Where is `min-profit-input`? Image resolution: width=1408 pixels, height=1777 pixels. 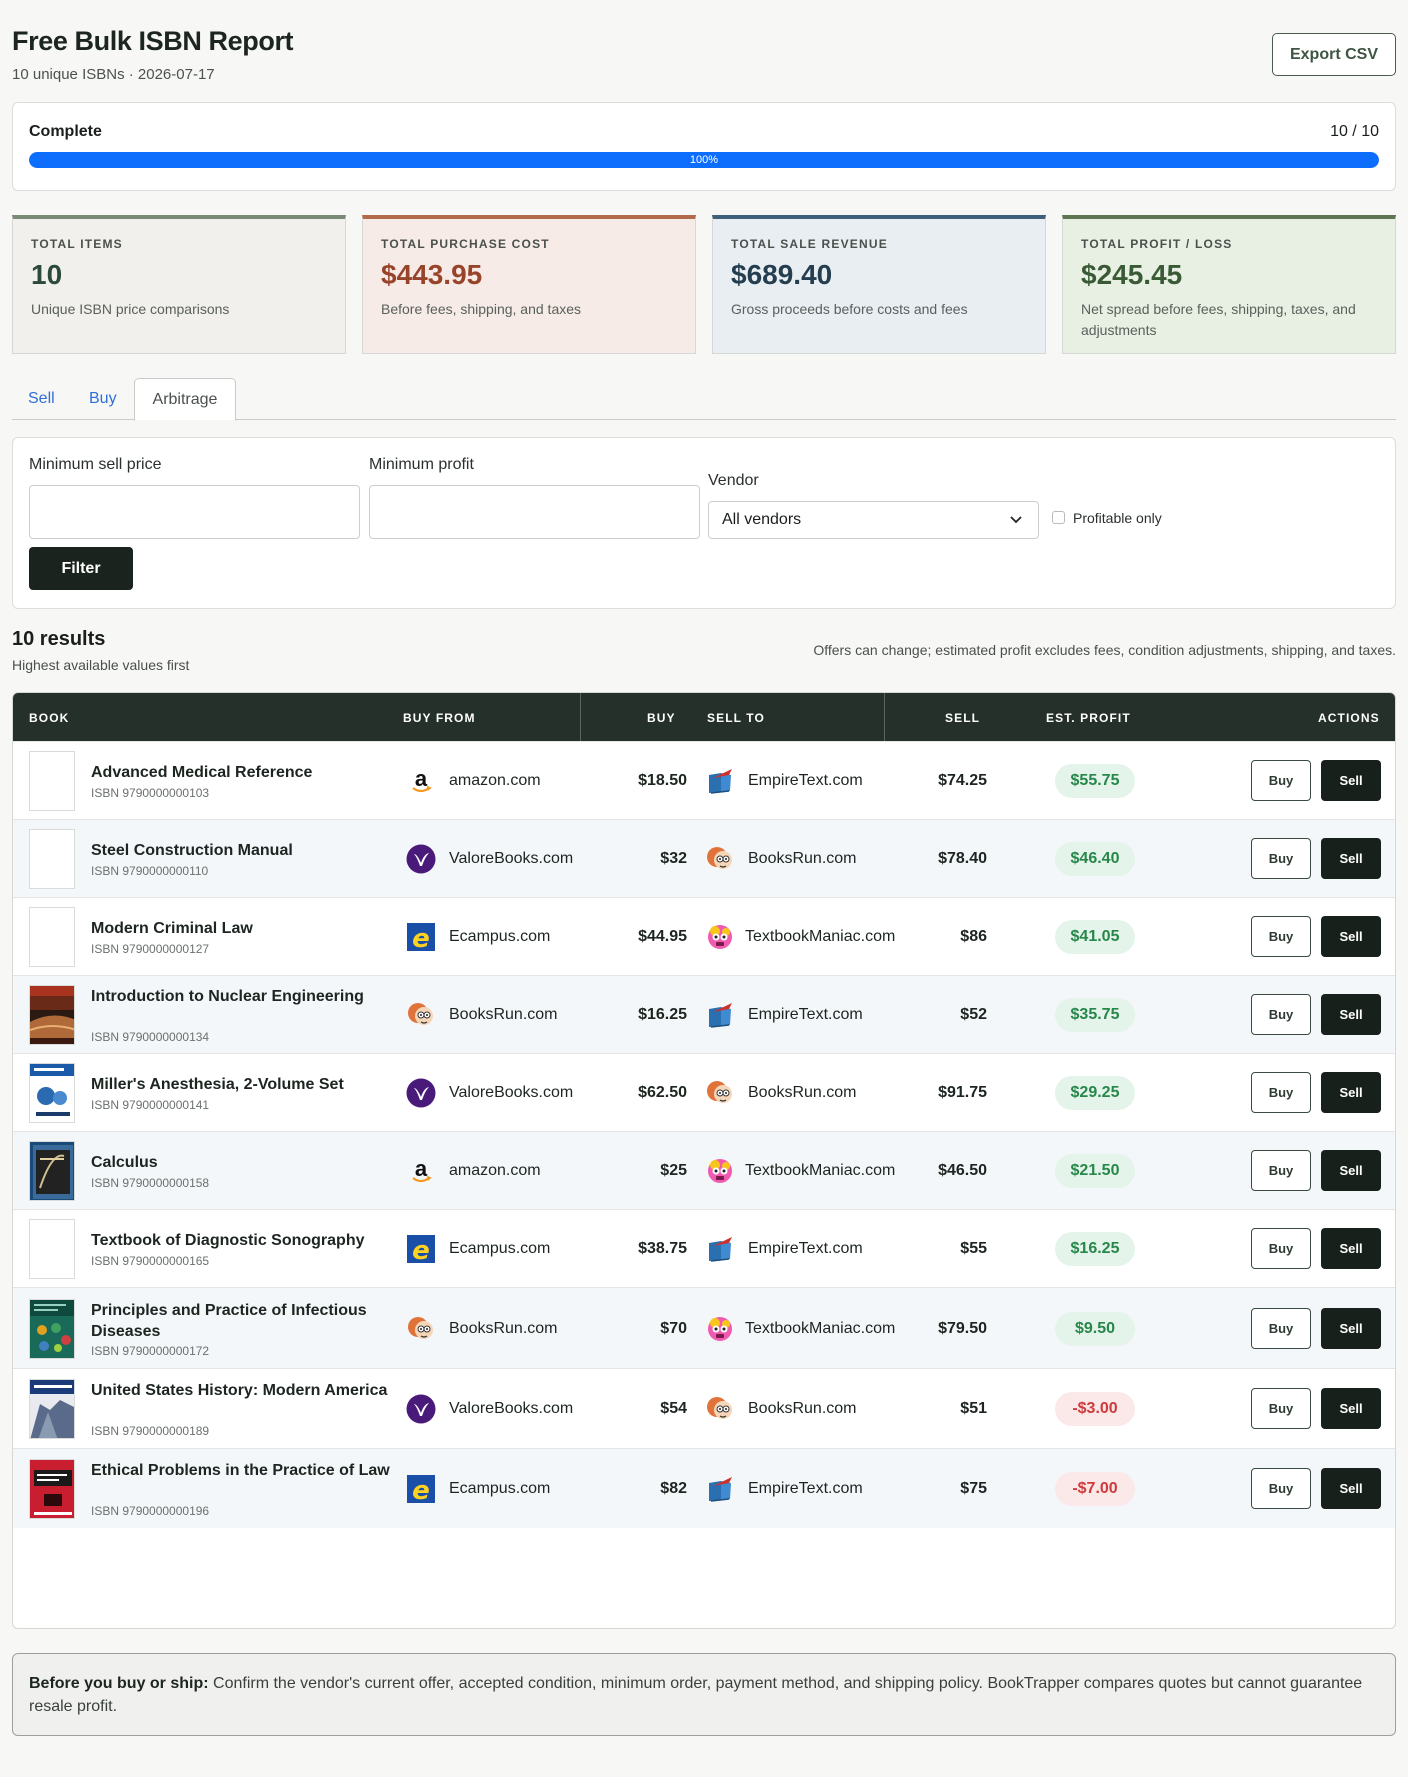 min-profit-input is located at coordinates (534, 512).